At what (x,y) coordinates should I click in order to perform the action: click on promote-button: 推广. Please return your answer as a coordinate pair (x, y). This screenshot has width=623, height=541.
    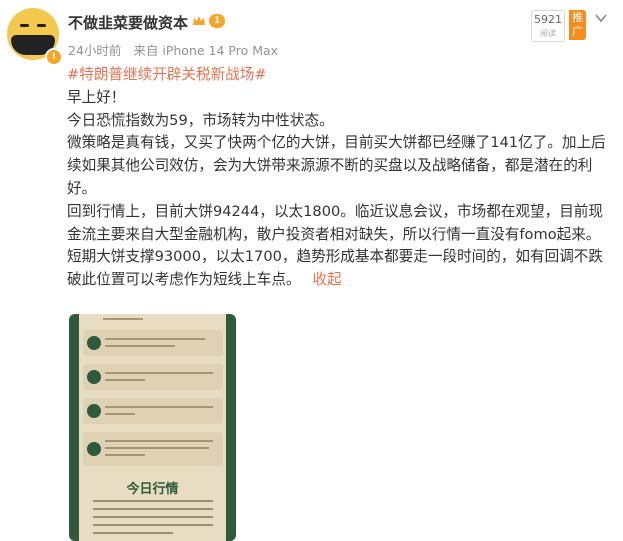
    Looking at the image, I should click on (577, 25).